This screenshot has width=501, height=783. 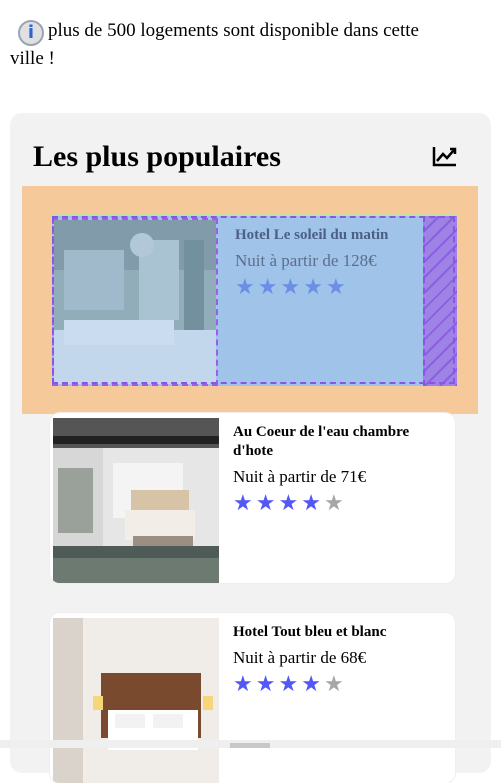 I want to click on hotel-name: Hotel Le soleil du matin, so click(x=340, y=235).